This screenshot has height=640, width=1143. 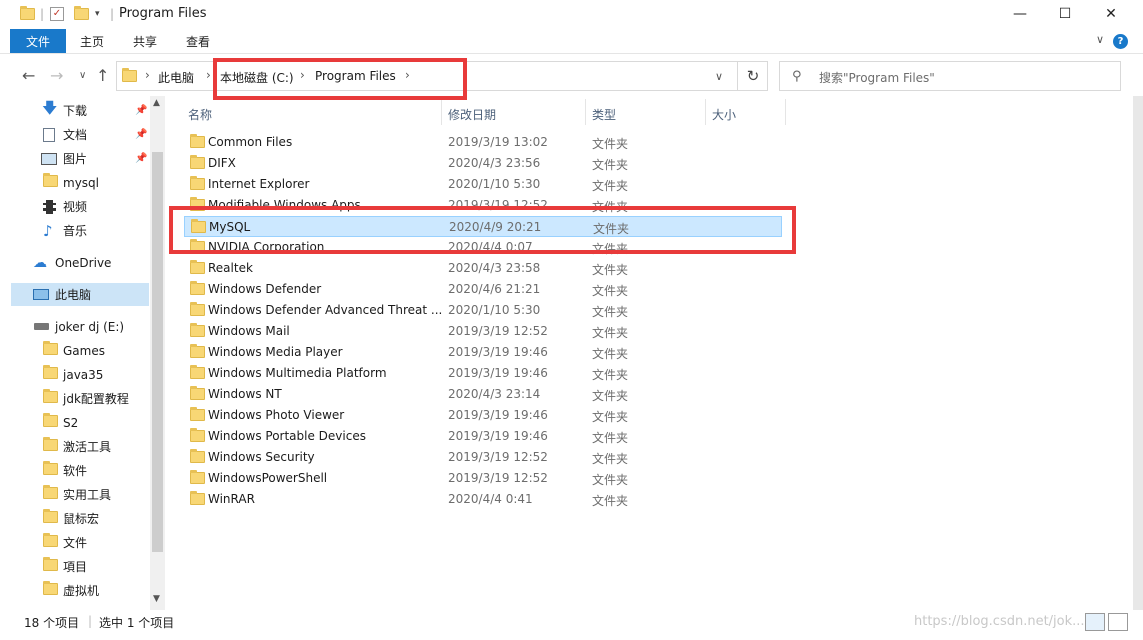 I want to click on details-view-button, so click(x=1095, y=622).